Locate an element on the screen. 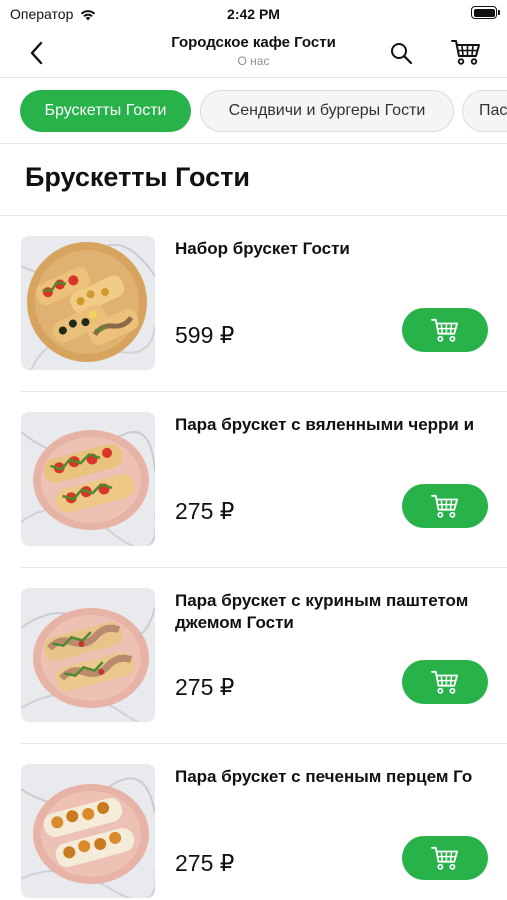  about-link: О нас is located at coordinates (253, 61).